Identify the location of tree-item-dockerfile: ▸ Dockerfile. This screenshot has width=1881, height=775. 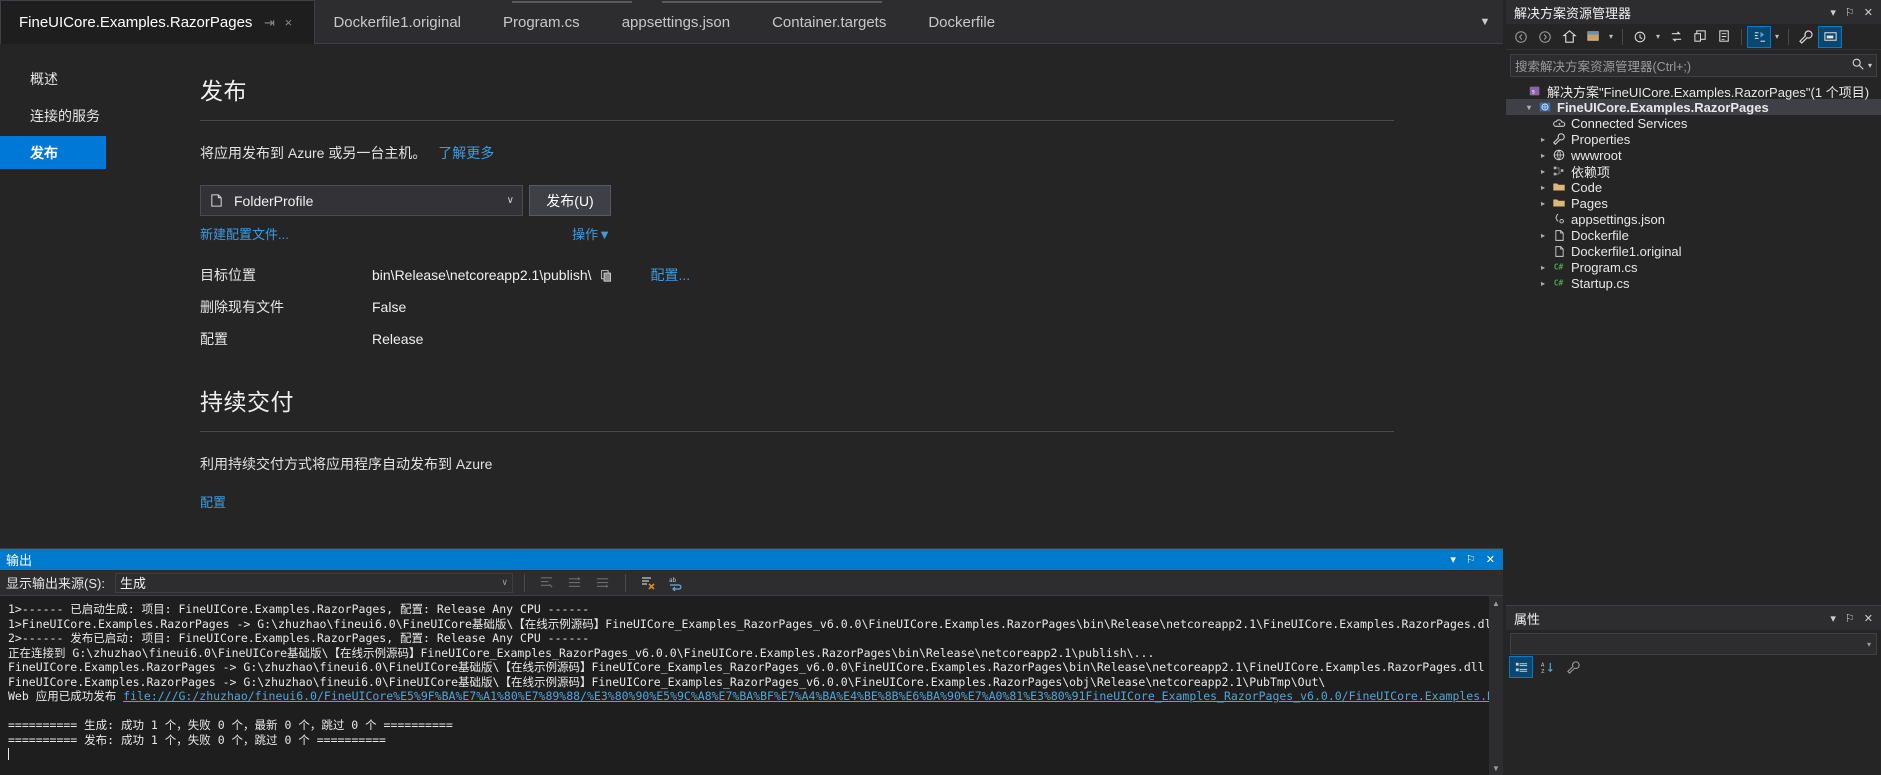
(1693, 235).